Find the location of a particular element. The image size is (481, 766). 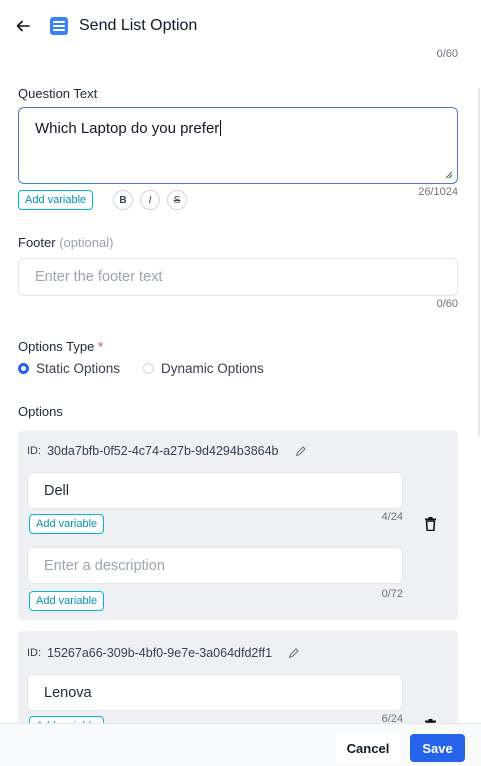

footer-label-text: Footer is located at coordinates (37, 242).